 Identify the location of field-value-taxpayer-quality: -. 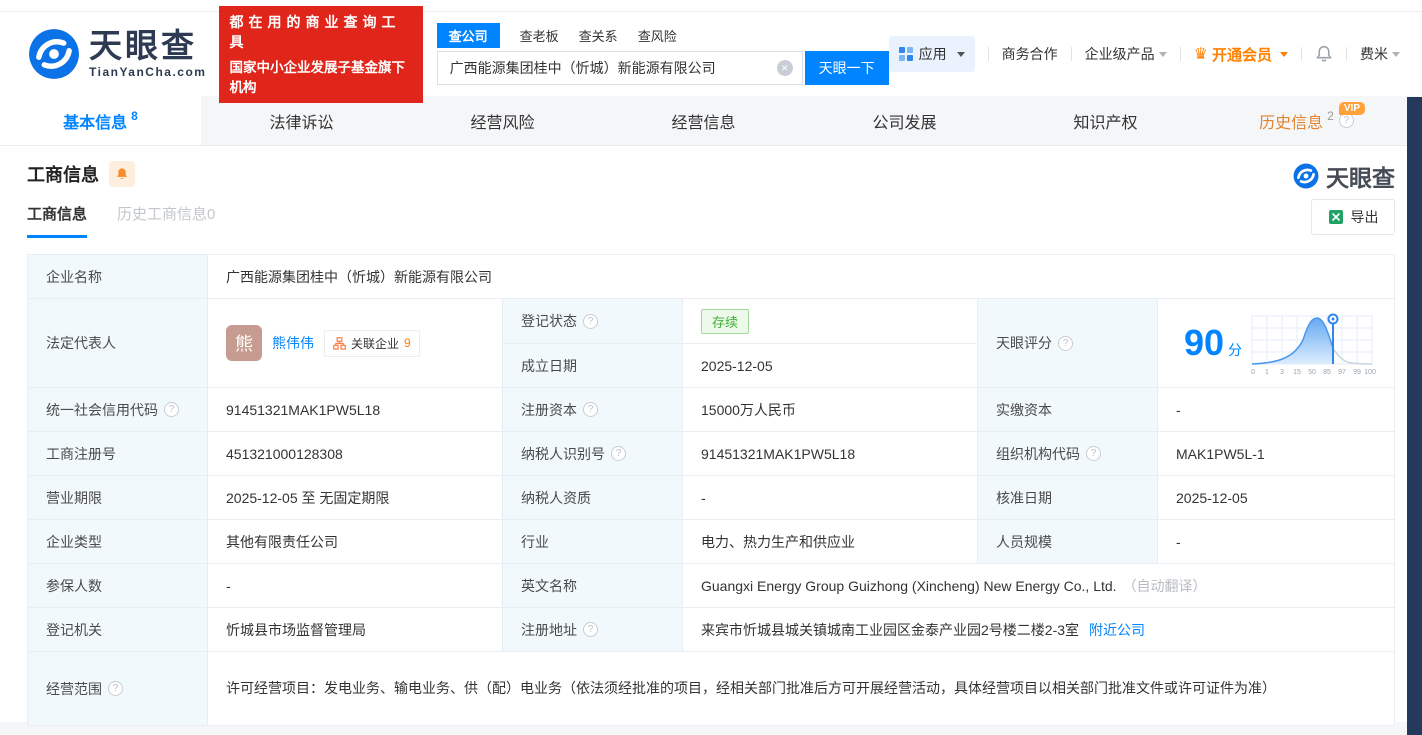
(830, 498).